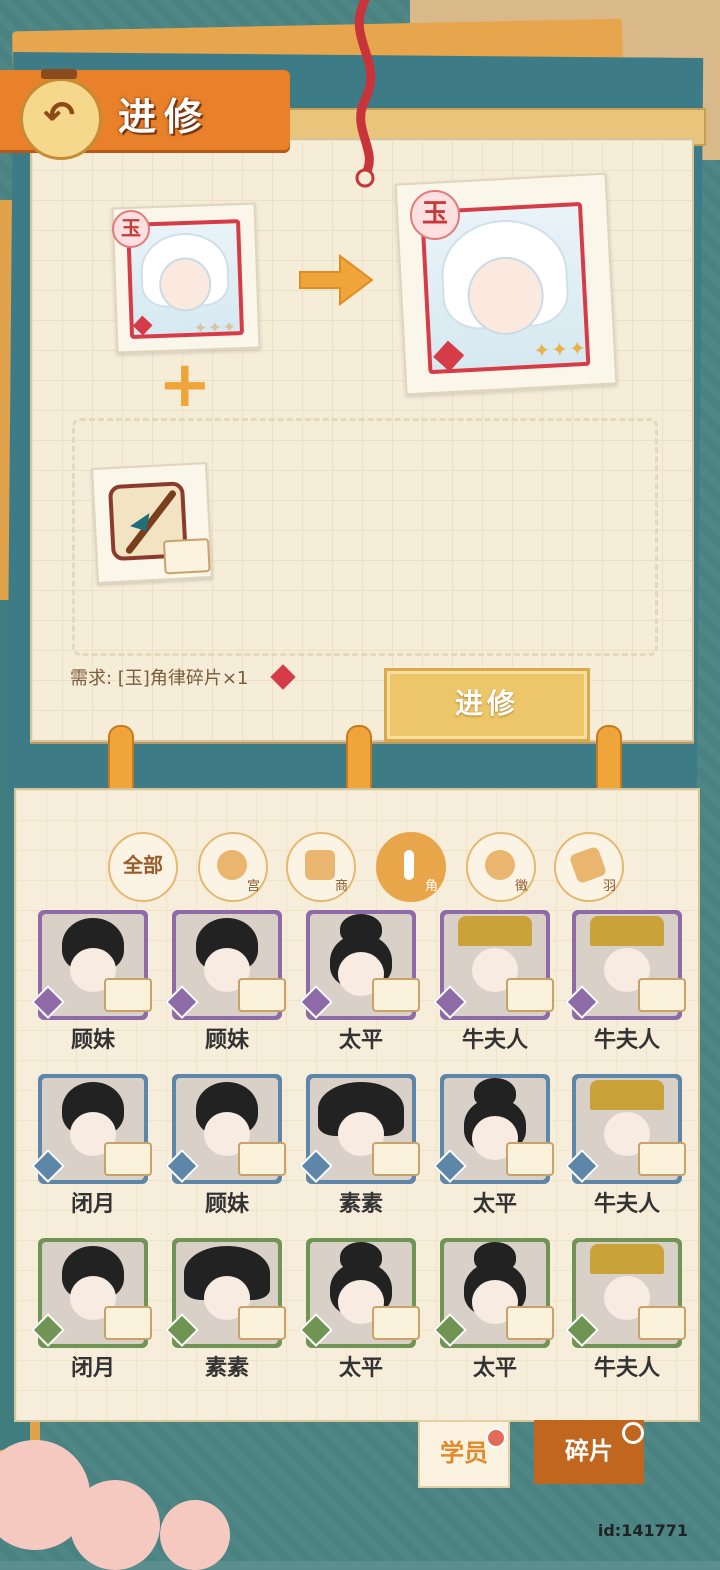  I want to click on filter-label: 徵, so click(521, 886).